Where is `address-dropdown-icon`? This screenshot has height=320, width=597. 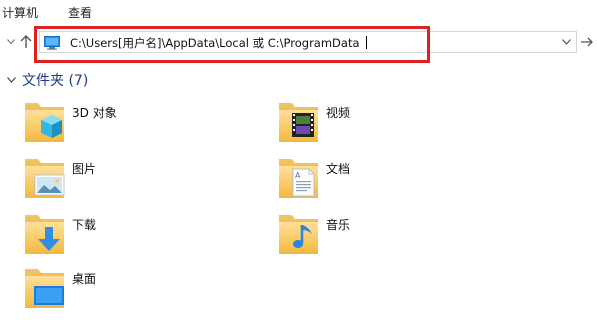 address-dropdown-icon is located at coordinates (566, 42).